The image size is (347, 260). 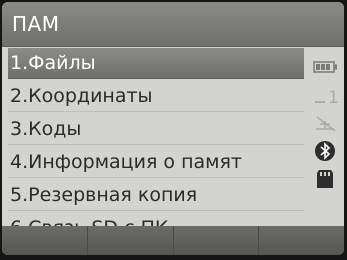 What do you see at coordinates (326, 179) in the screenshot?
I see `sd-card-icon` at bounding box center [326, 179].